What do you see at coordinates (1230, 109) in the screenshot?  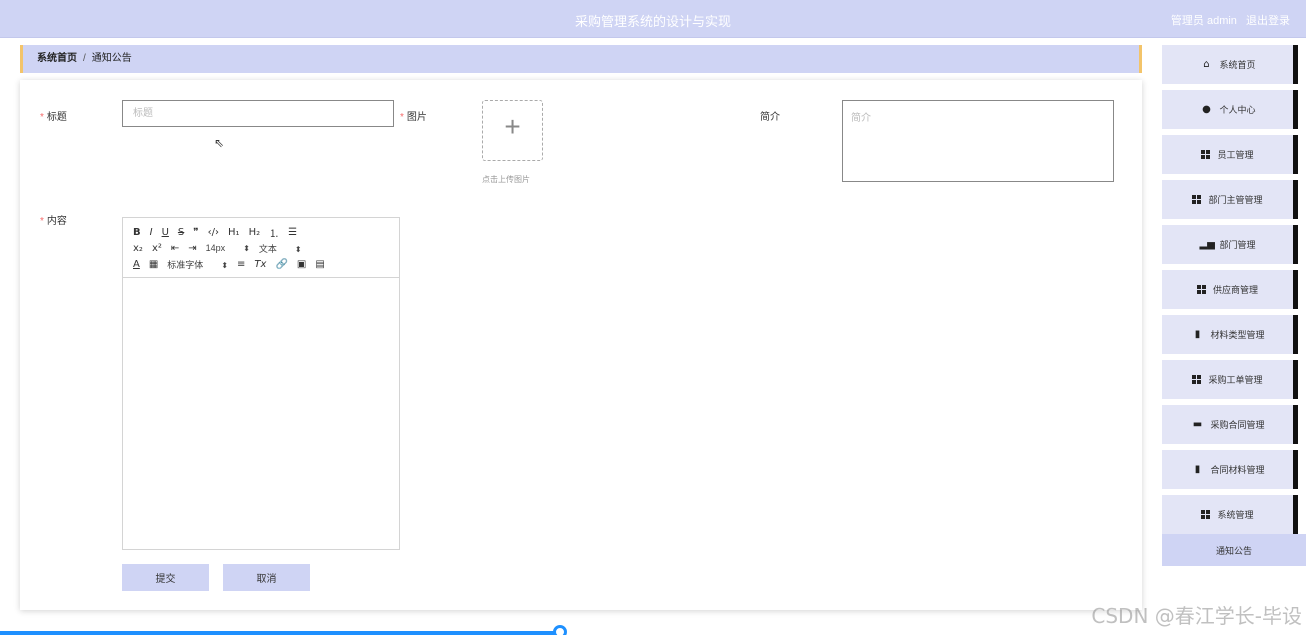 I see `sidebar-item-profile: ● 个人中心` at bounding box center [1230, 109].